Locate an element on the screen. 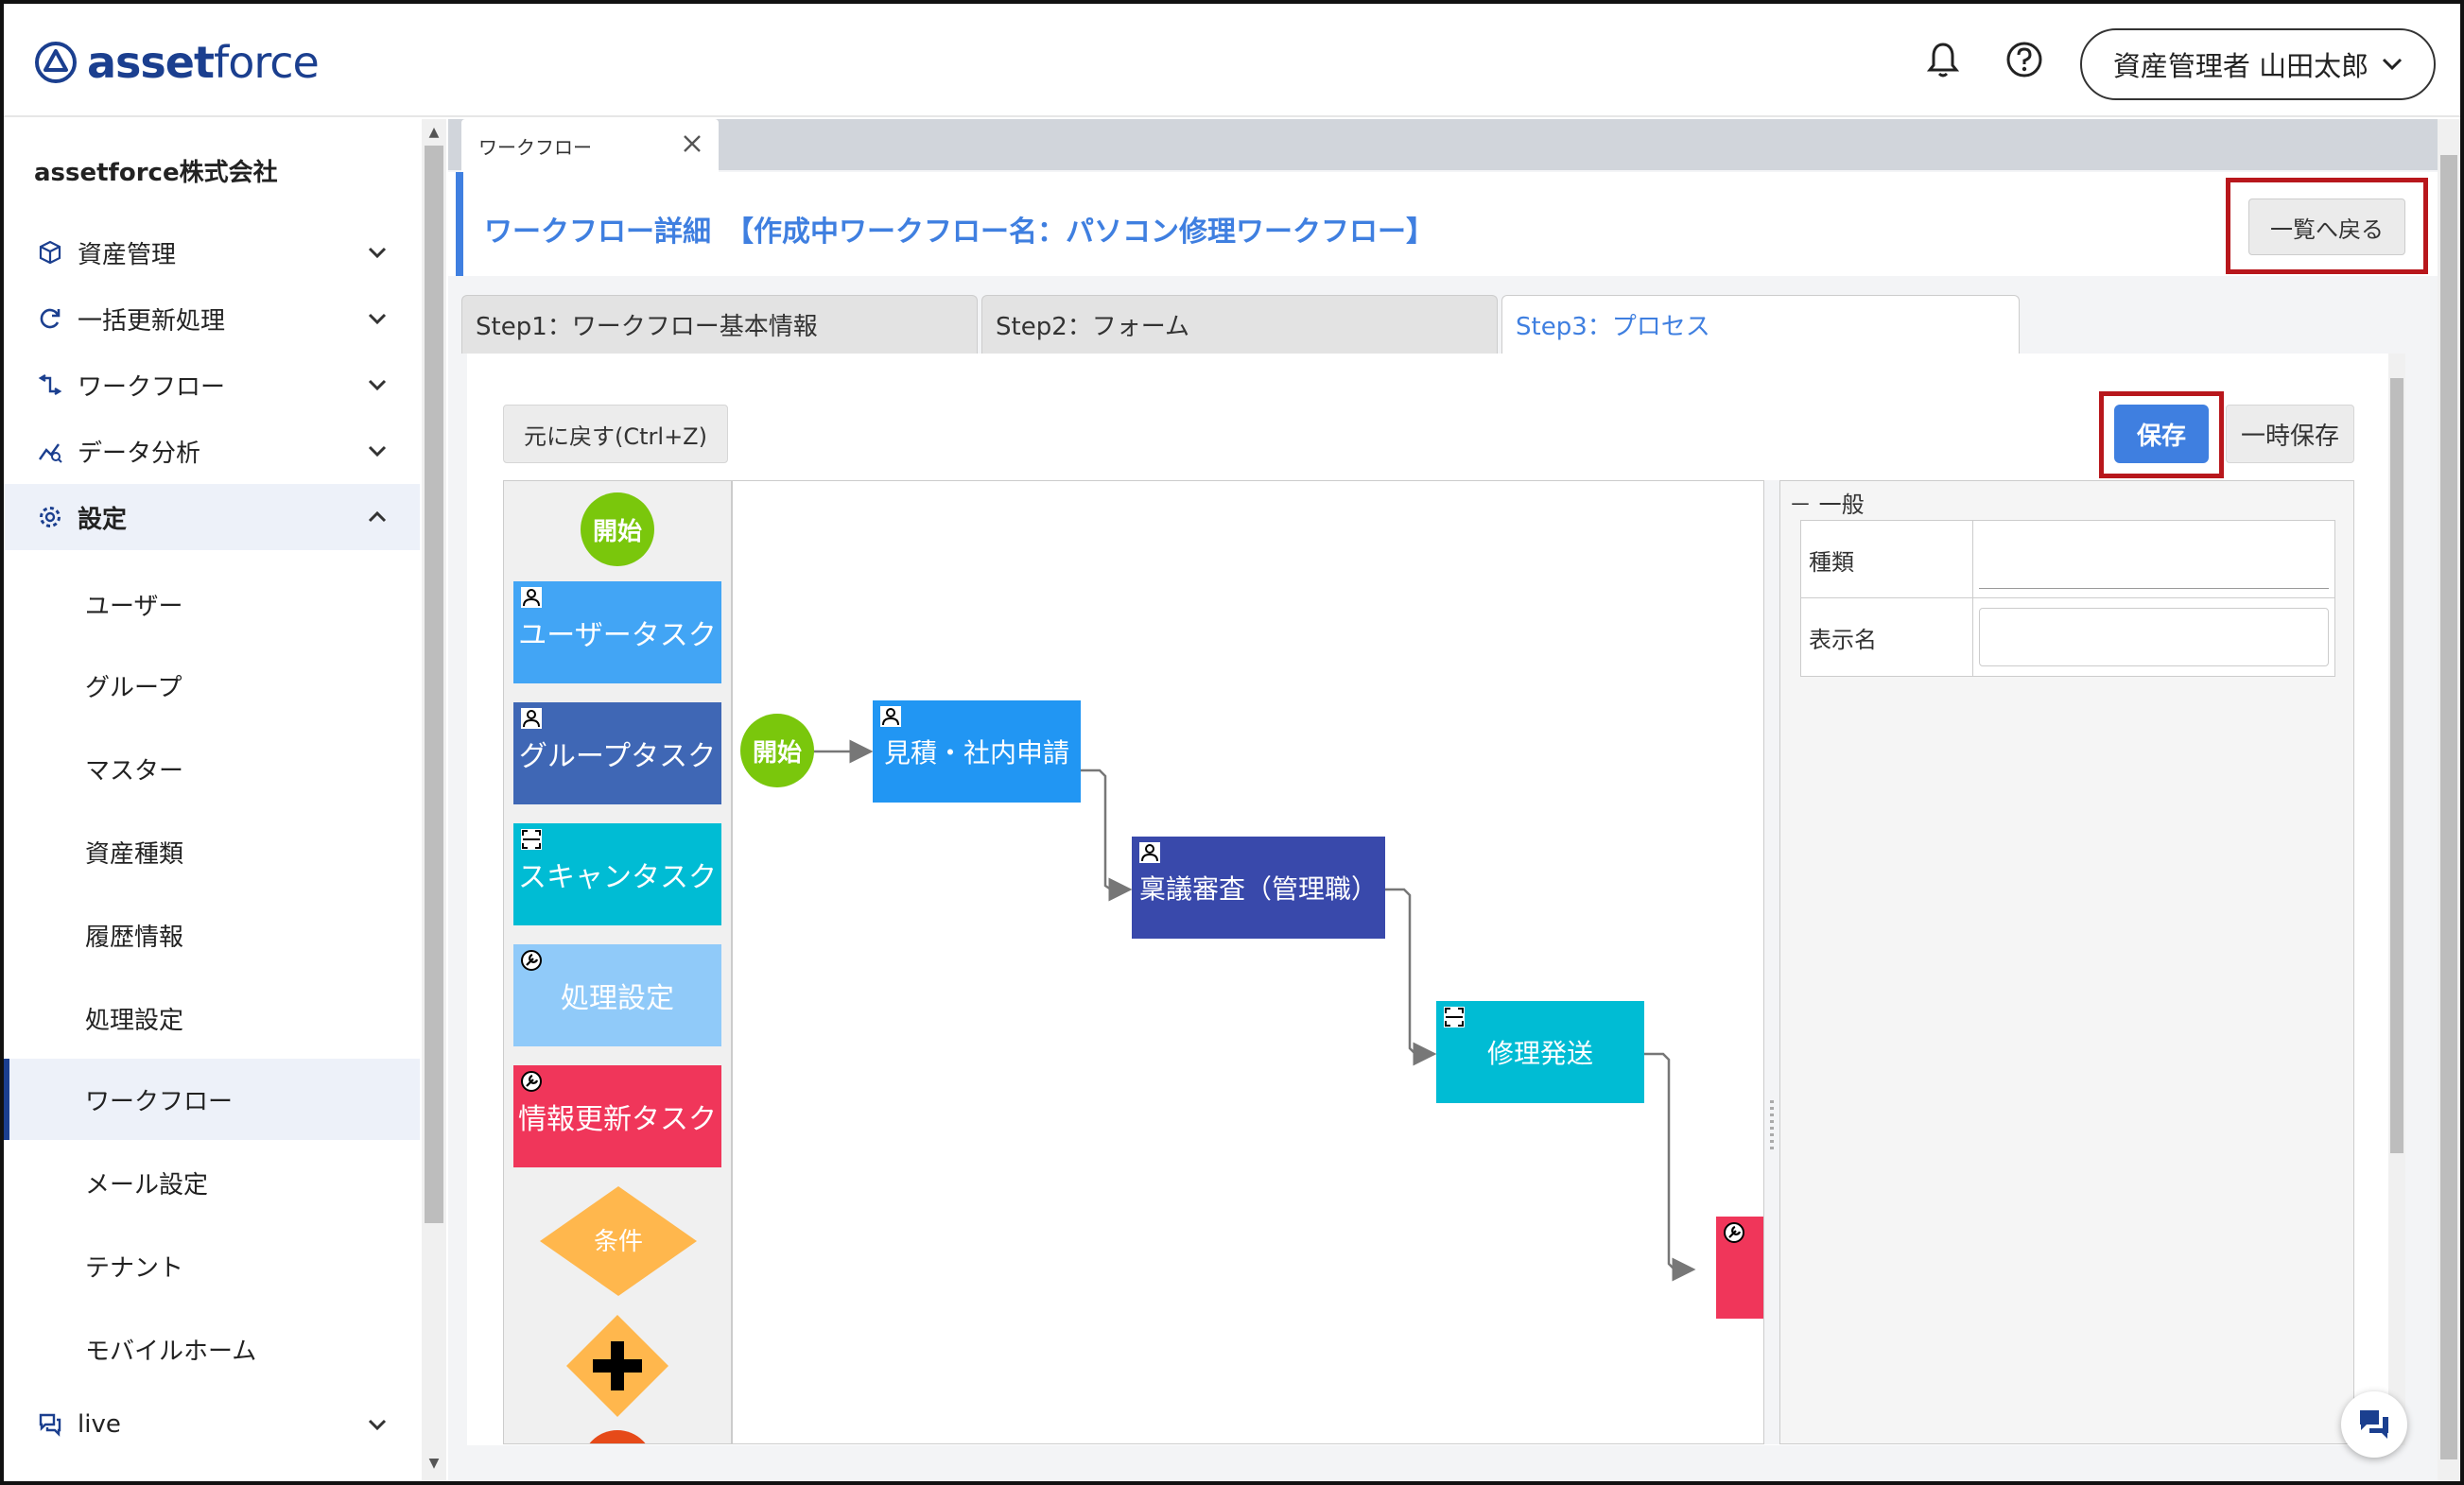 This screenshot has height=1485, width=2464. sidebar-sub-mail-settings: メール設定 is located at coordinates (212, 1182).